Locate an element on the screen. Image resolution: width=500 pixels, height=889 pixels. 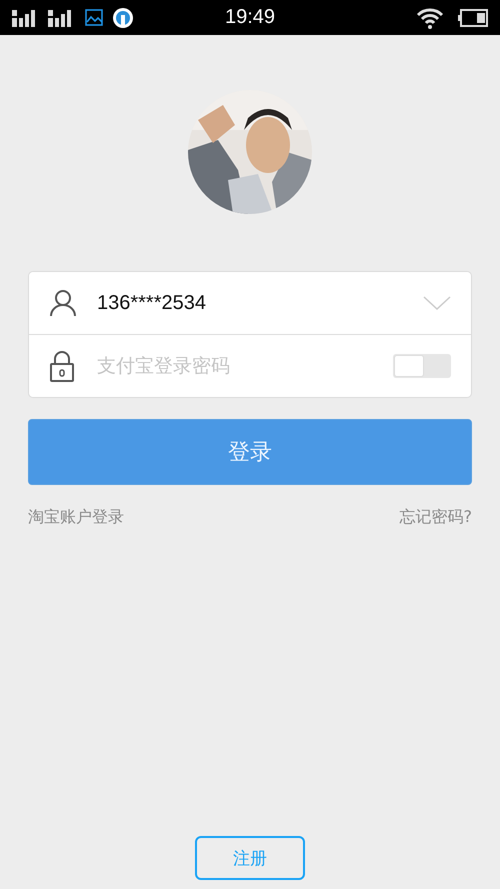
password-field: 支付宝登录密码 is located at coordinates (244, 366).